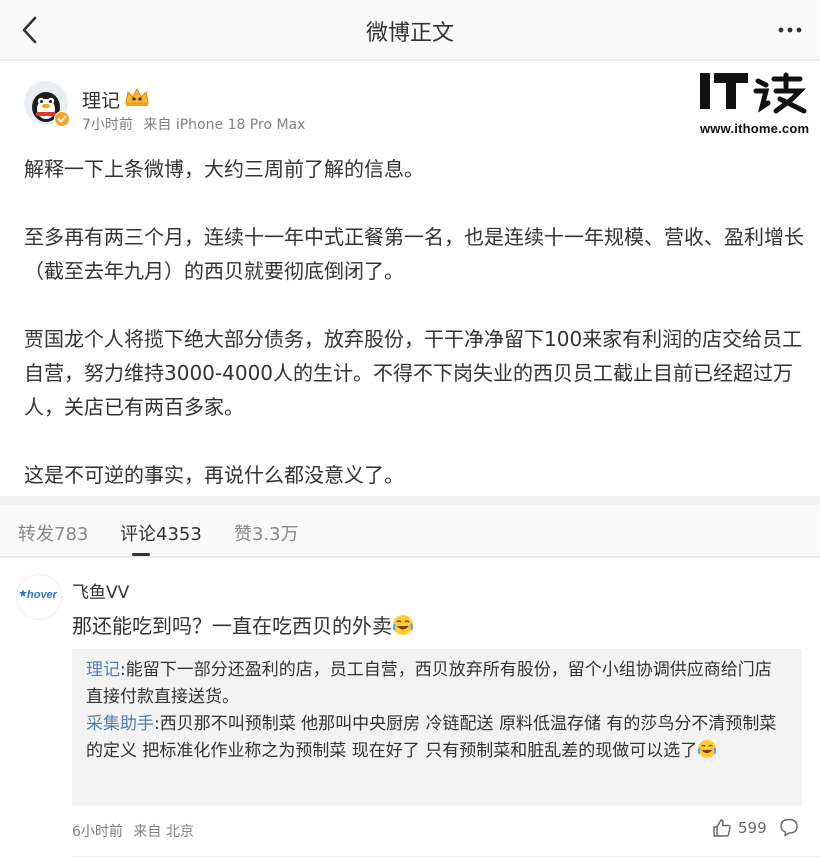 Image resolution: width=820 pixels, height=858 pixels. I want to click on like-count: 599, so click(752, 828).